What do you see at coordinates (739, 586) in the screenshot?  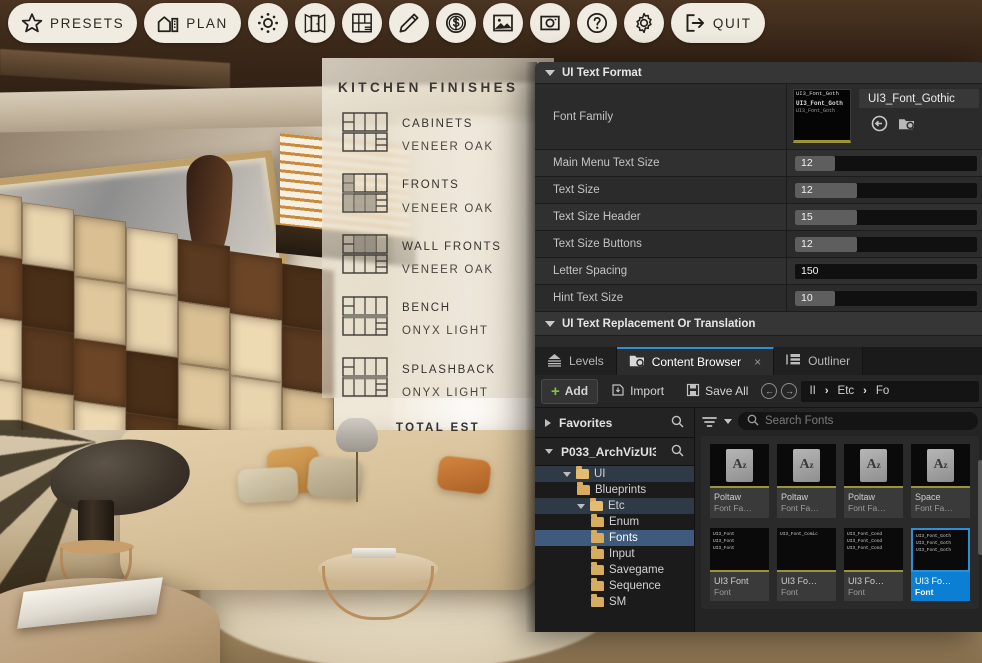 I see `asset-label: UI3 Font Font` at bounding box center [739, 586].